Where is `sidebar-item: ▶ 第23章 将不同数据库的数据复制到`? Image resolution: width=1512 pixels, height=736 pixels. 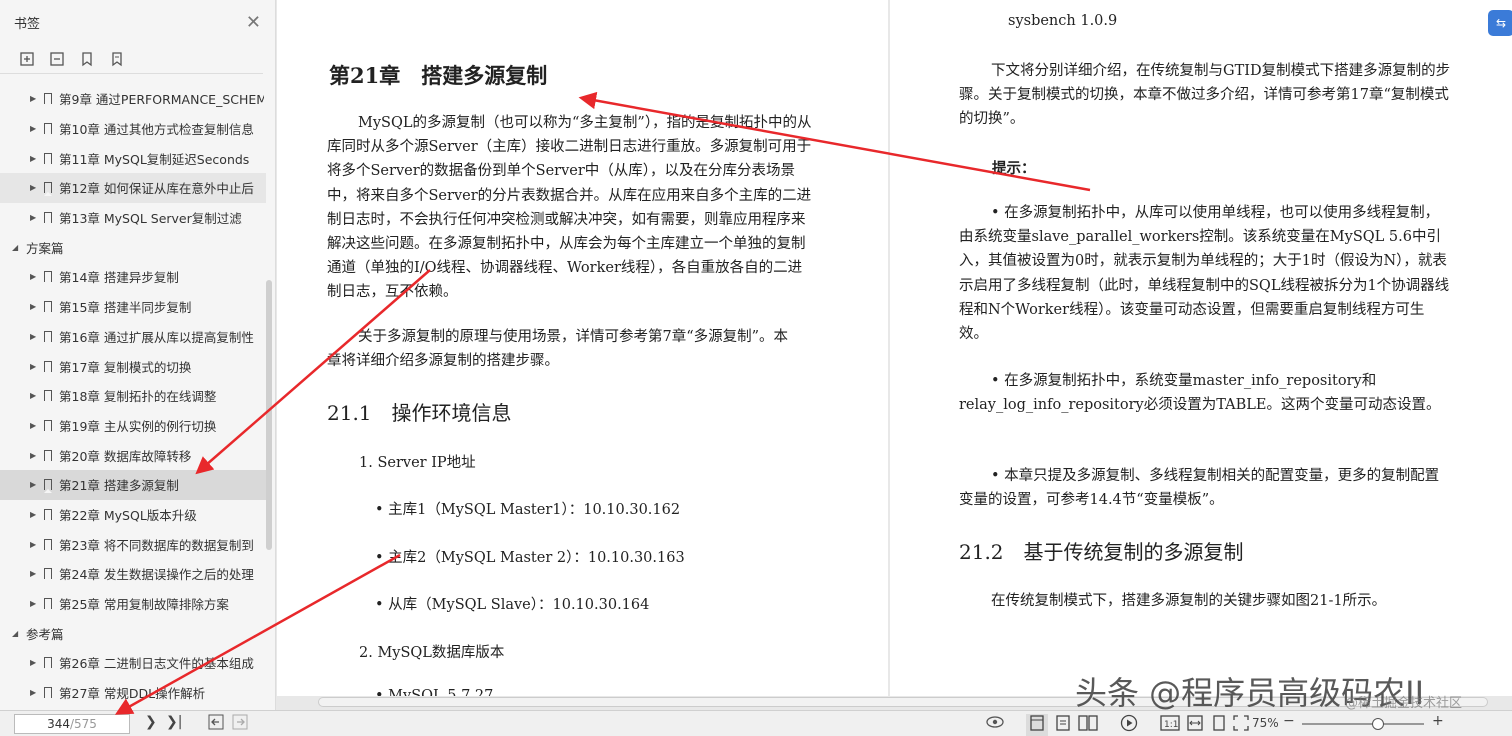 sidebar-item: ▶ 第23章 将不同数据库的数据复制到 is located at coordinates (133, 544).